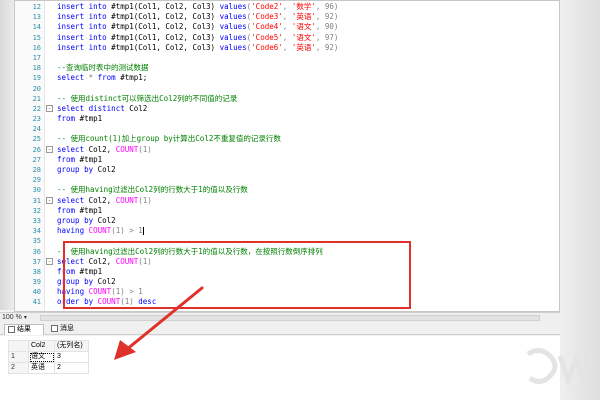  Describe the element at coordinates (36, 282) in the screenshot. I see `line-number: 39` at that location.